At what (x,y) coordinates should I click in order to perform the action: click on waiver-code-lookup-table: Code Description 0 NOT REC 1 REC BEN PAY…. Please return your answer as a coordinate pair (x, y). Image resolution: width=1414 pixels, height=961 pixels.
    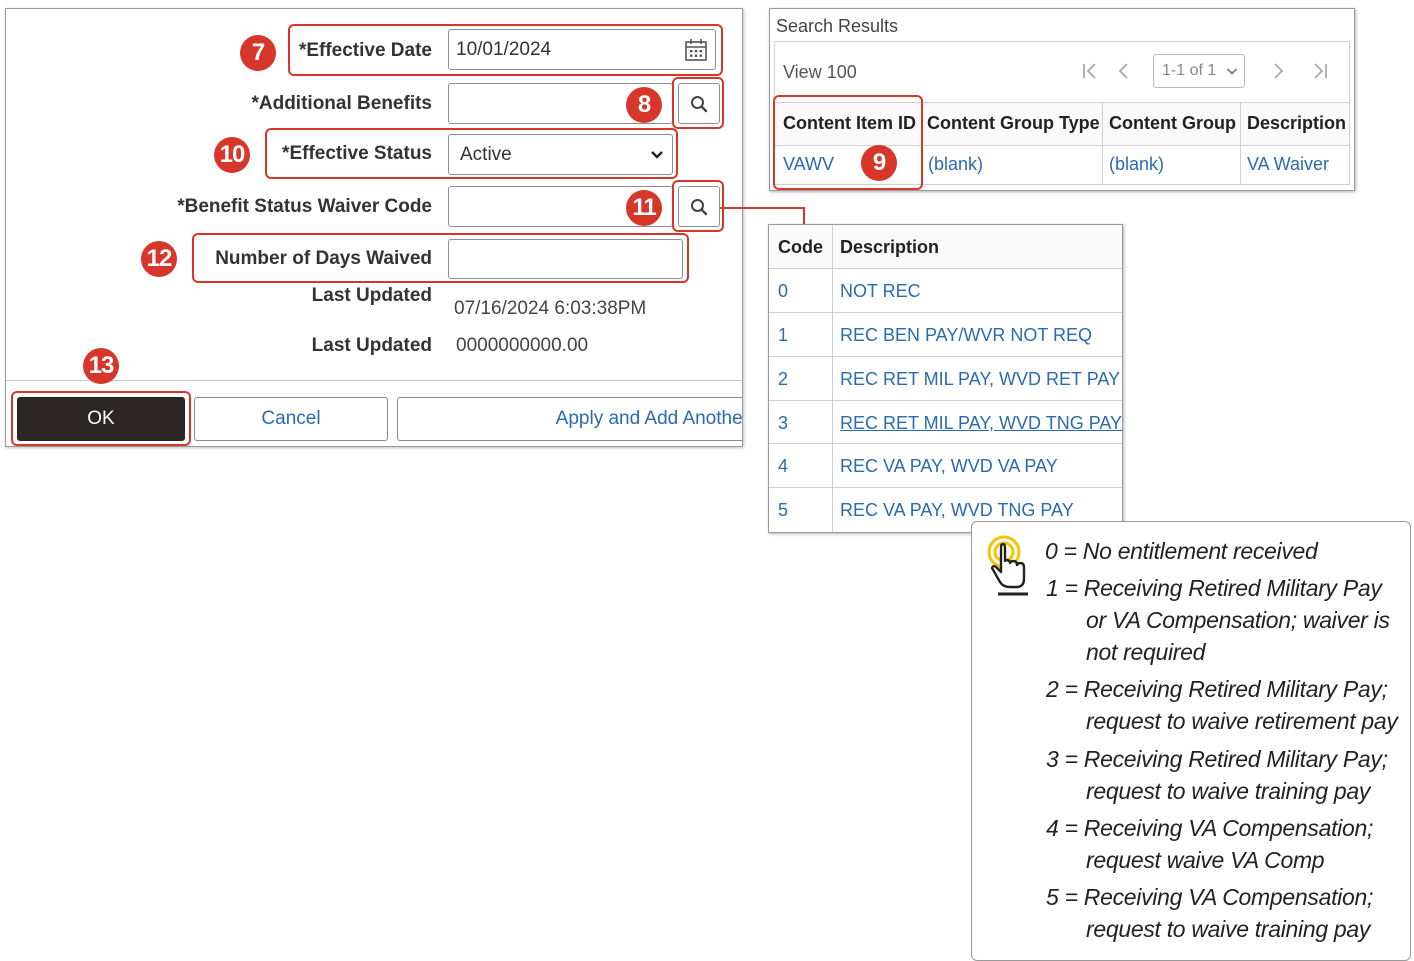
    Looking at the image, I should click on (945, 378).